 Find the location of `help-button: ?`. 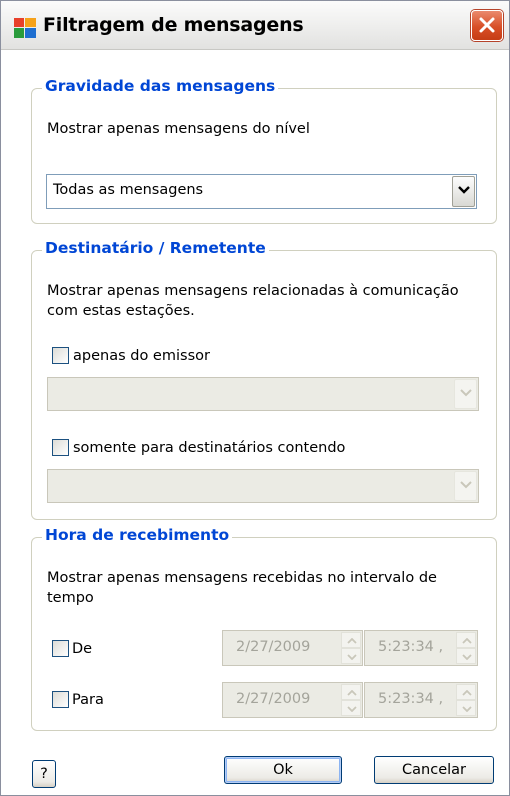

help-button: ? is located at coordinates (44, 774).